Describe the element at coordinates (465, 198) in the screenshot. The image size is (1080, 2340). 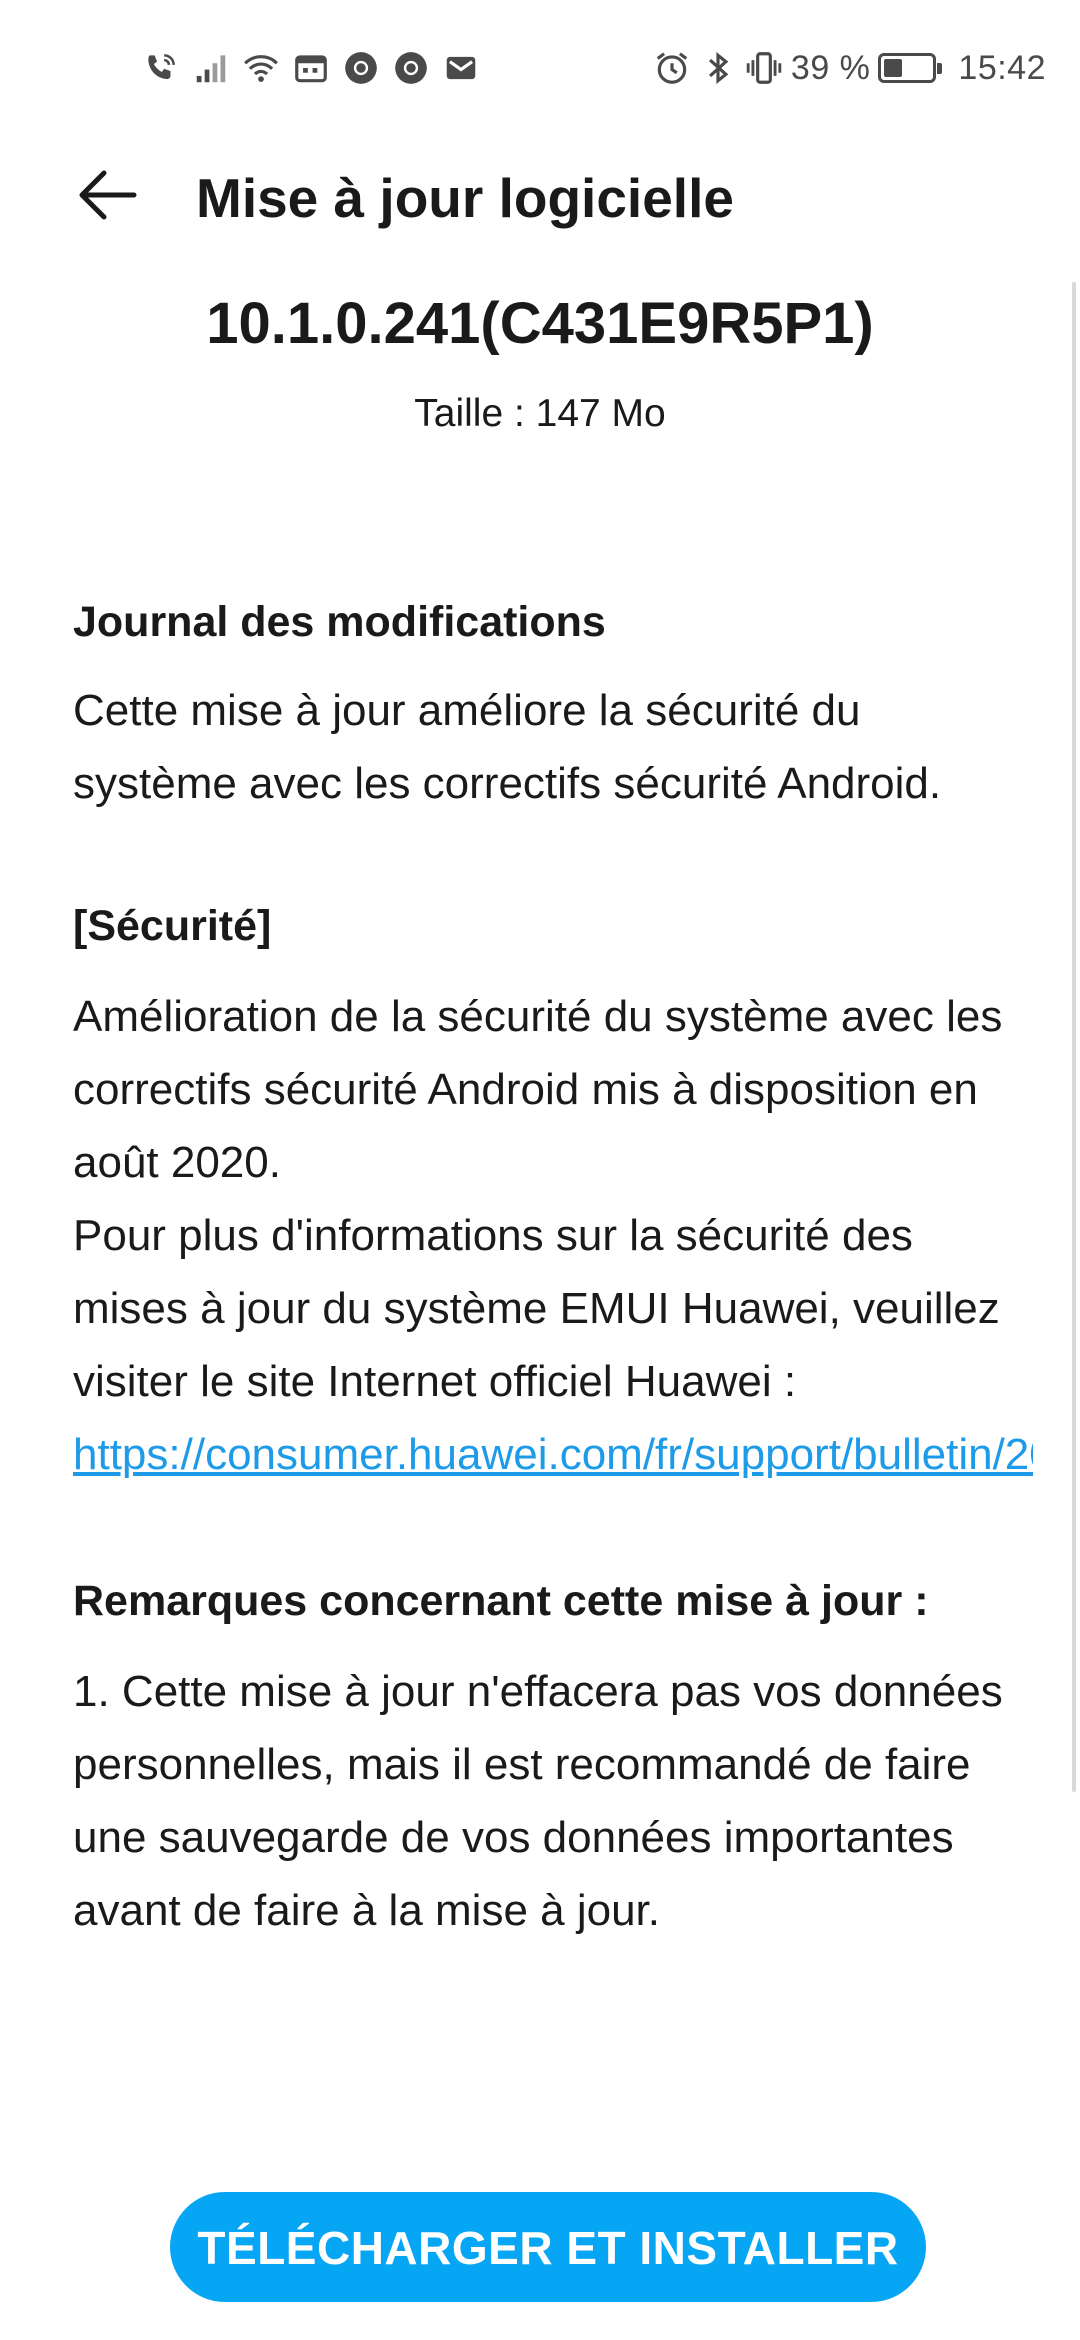
I see `page-title: Mise à jour logicielle` at that location.